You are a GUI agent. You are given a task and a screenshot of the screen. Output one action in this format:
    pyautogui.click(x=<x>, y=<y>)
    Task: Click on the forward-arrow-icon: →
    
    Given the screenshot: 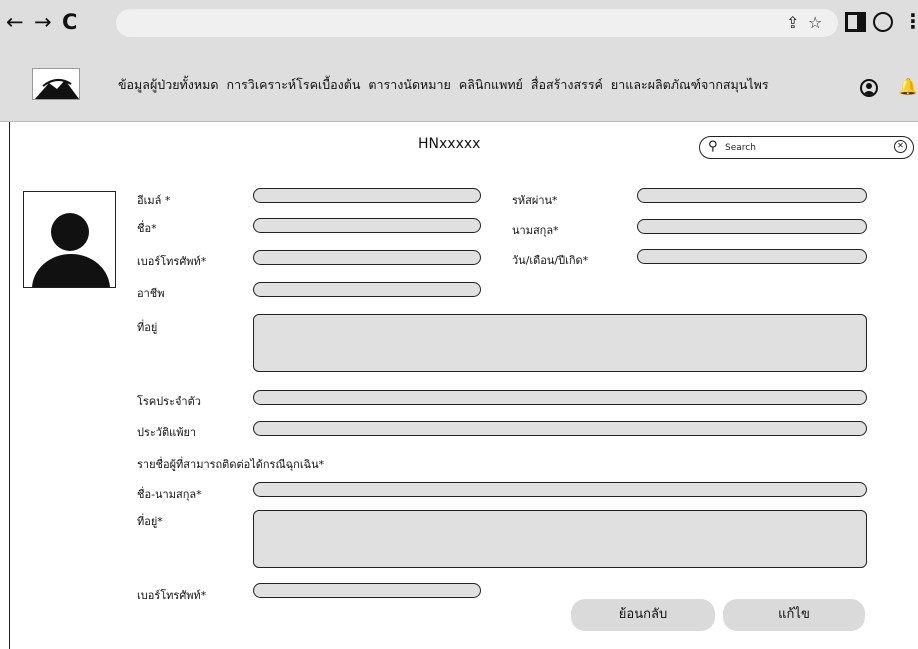 What is the action you would take?
    pyautogui.click(x=43, y=22)
    